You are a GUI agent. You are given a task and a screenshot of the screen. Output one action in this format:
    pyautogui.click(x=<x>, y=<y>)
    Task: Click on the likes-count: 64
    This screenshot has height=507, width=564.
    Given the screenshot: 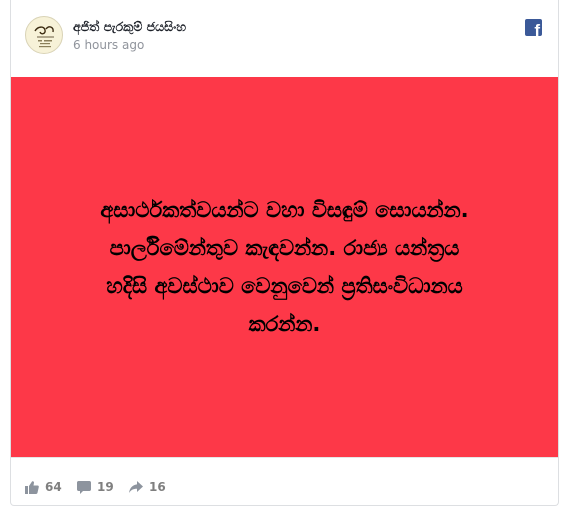 What is the action you would take?
    pyautogui.click(x=53, y=487)
    